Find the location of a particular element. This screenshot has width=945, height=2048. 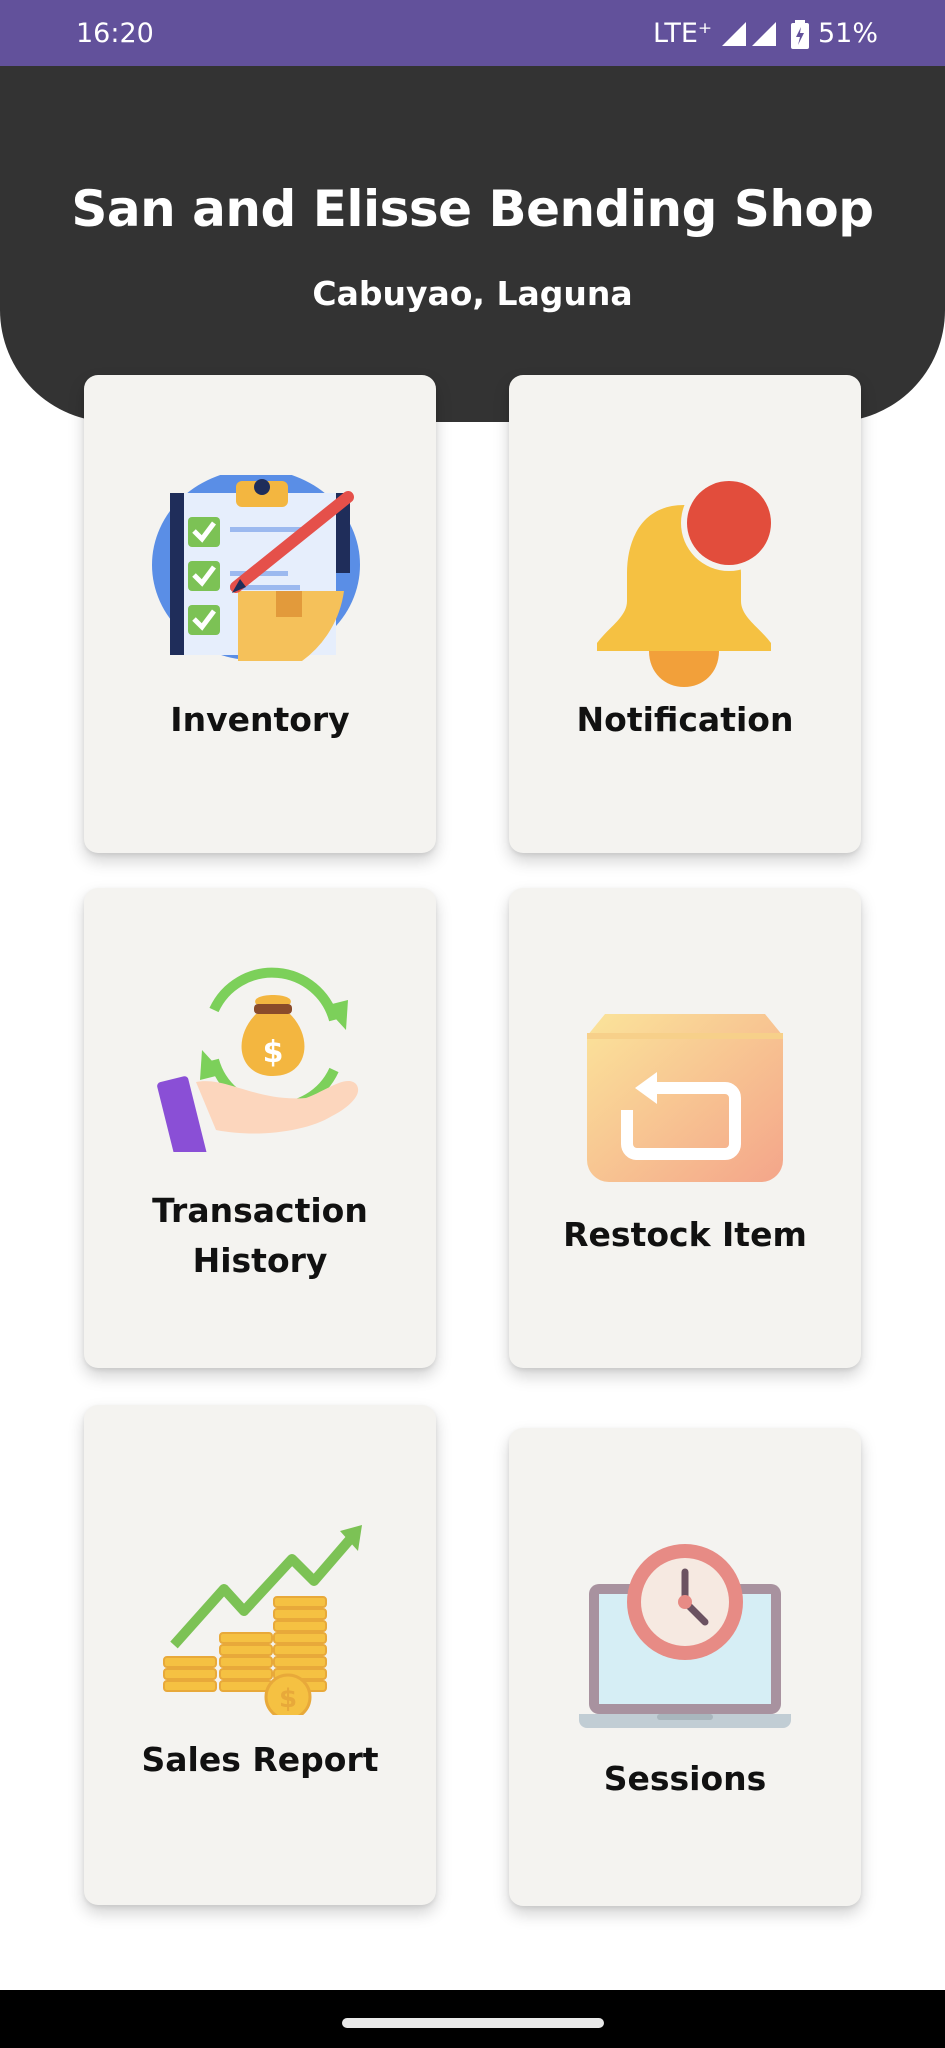

card-label: Notification is located at coordinates (685, 719).